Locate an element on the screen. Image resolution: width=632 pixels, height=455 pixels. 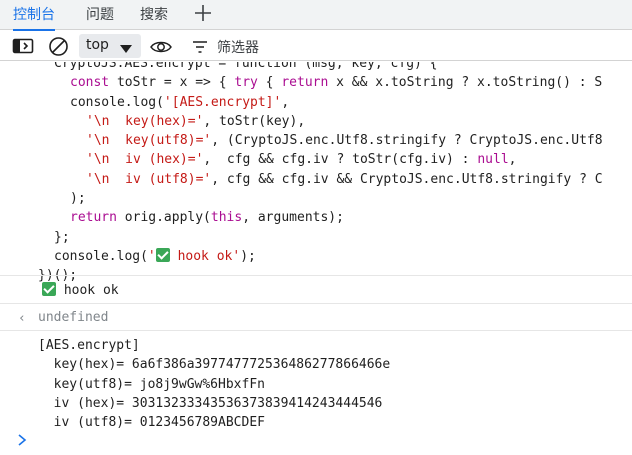
result-value: undefined is located at coordinates (73, 317).